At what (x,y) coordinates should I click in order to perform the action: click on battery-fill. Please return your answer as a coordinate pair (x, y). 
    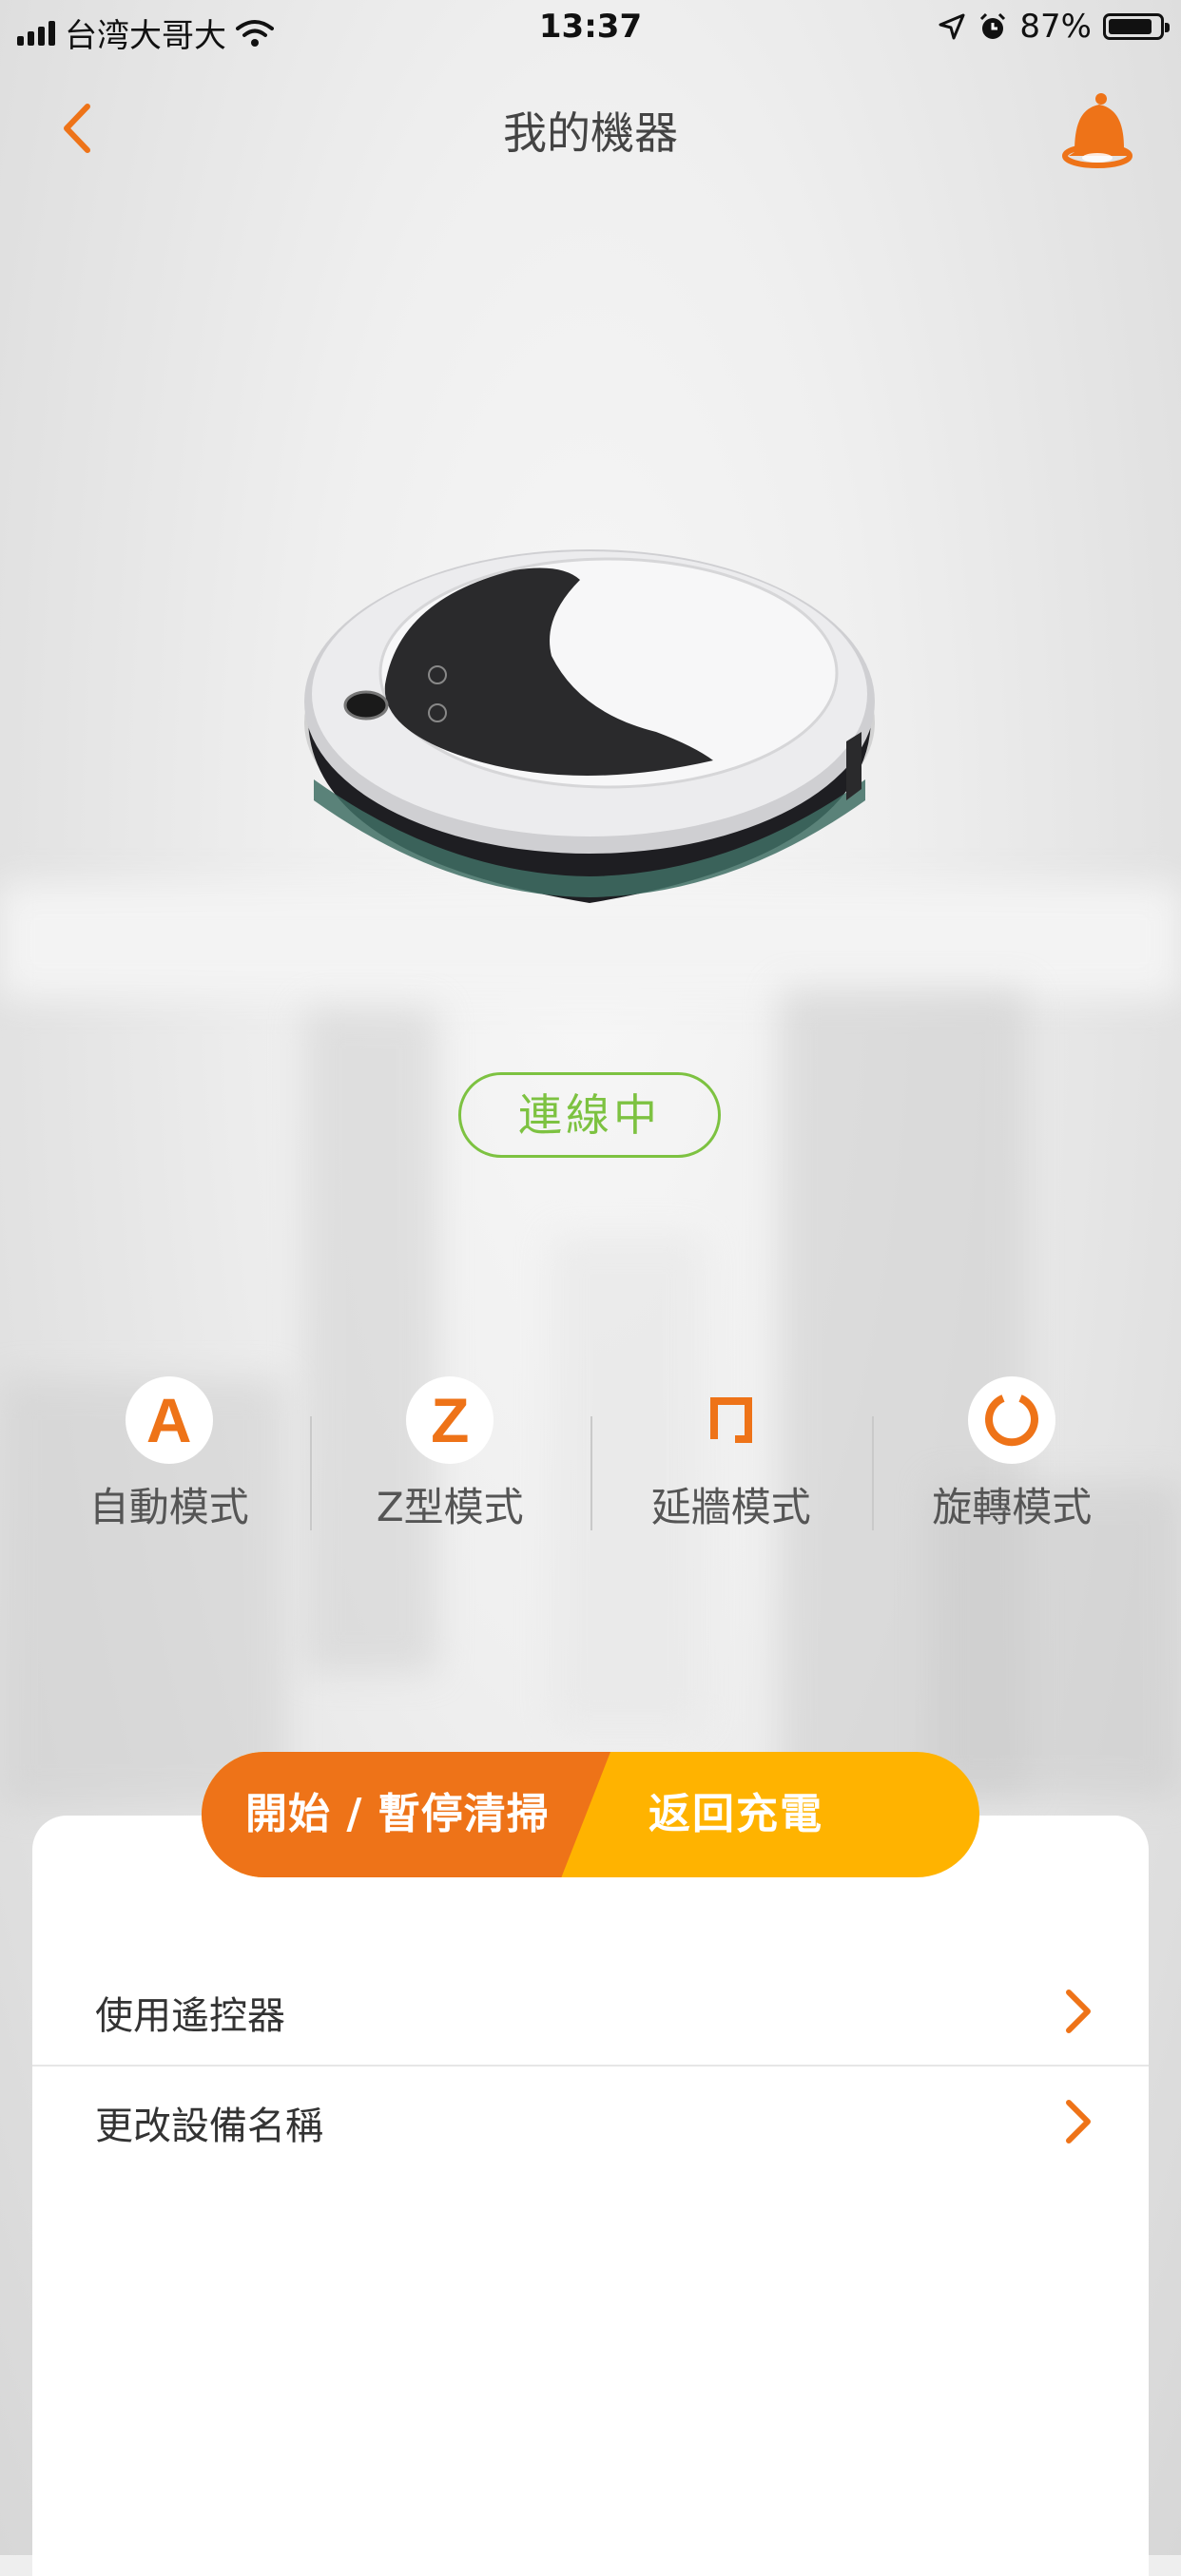
    Looking at the image, I should click on (1130, 27).